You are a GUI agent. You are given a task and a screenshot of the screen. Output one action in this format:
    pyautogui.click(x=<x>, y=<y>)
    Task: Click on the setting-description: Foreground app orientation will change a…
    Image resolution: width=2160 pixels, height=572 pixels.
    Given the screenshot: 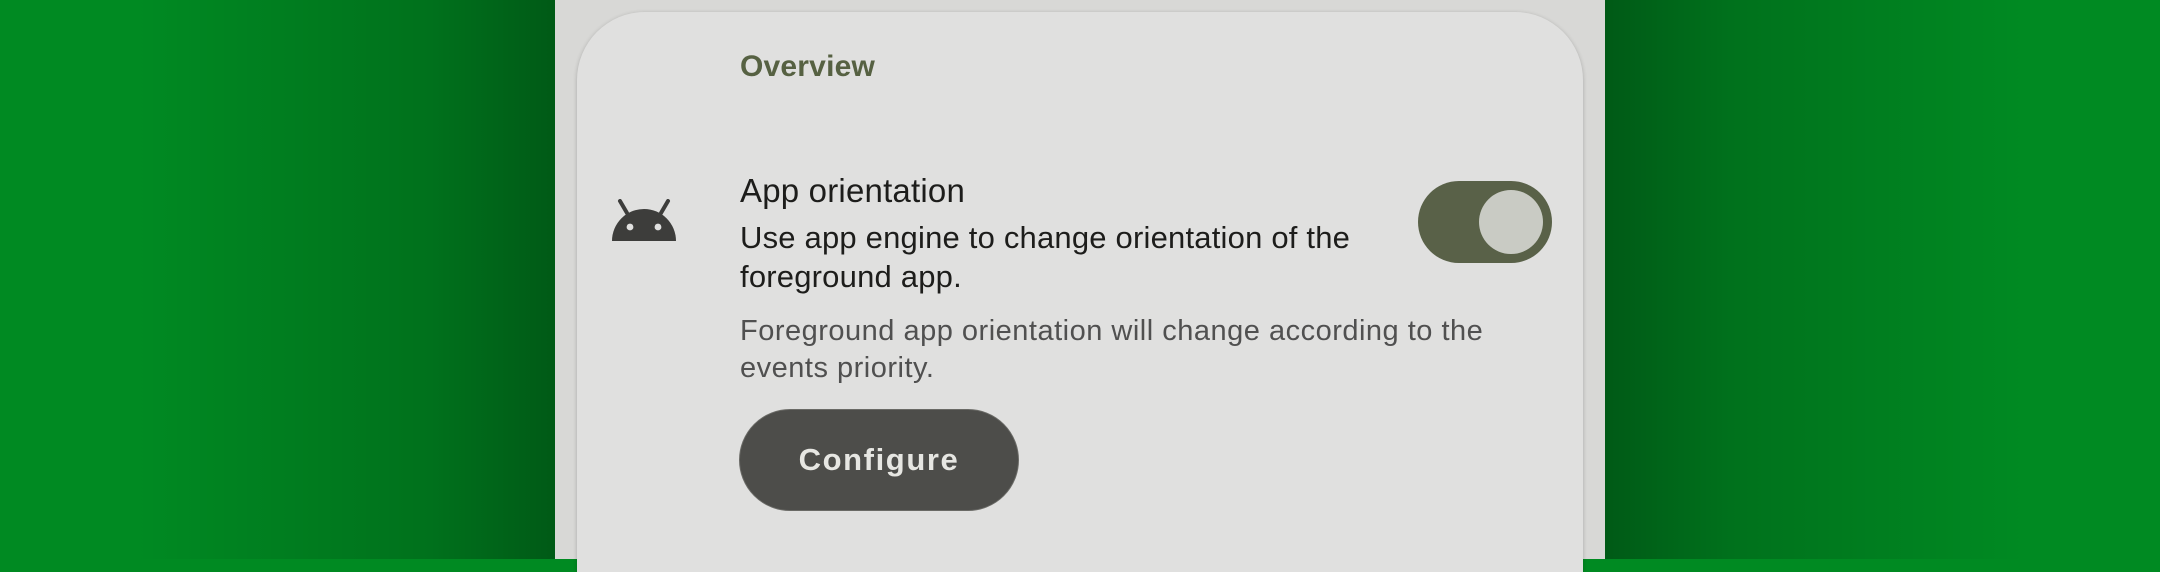 What is the action you would take?
    pyautogui.click(x=1112, y=349)
    